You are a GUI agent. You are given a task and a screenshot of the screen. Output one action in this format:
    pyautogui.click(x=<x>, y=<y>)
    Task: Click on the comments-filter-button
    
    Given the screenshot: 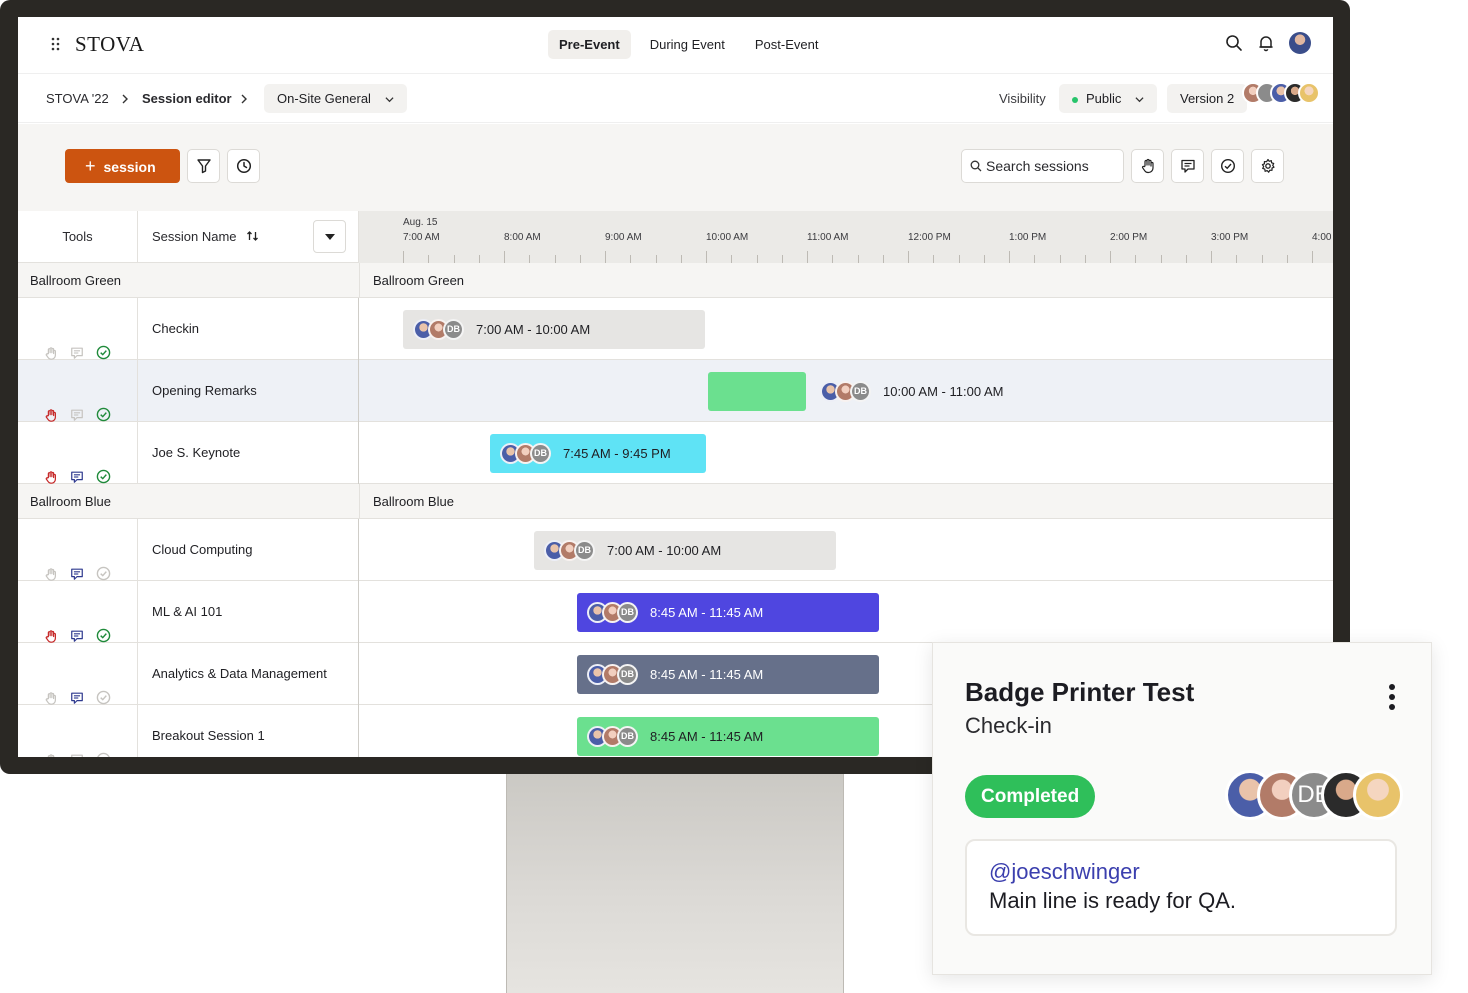 What is the action you would take?
    pyautogui.click(x=1187, y=166)
    